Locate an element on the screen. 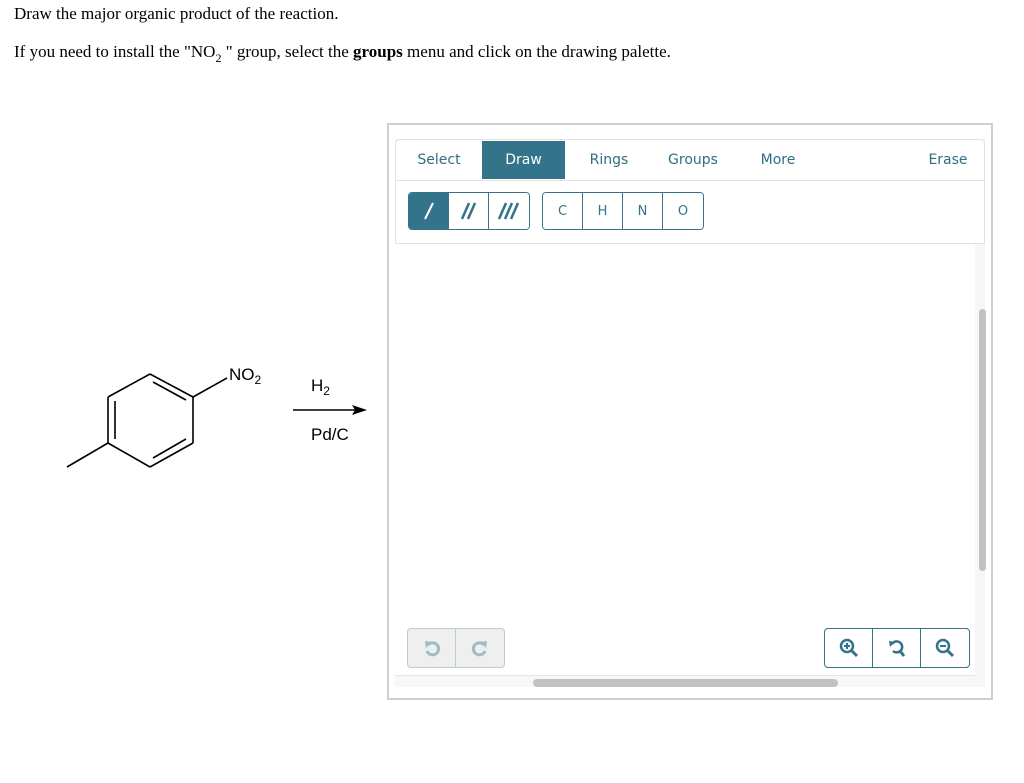 Image resolution: width=1024 pixels, height=783 pixels. redo-icon is located at coordinates (479, 649).